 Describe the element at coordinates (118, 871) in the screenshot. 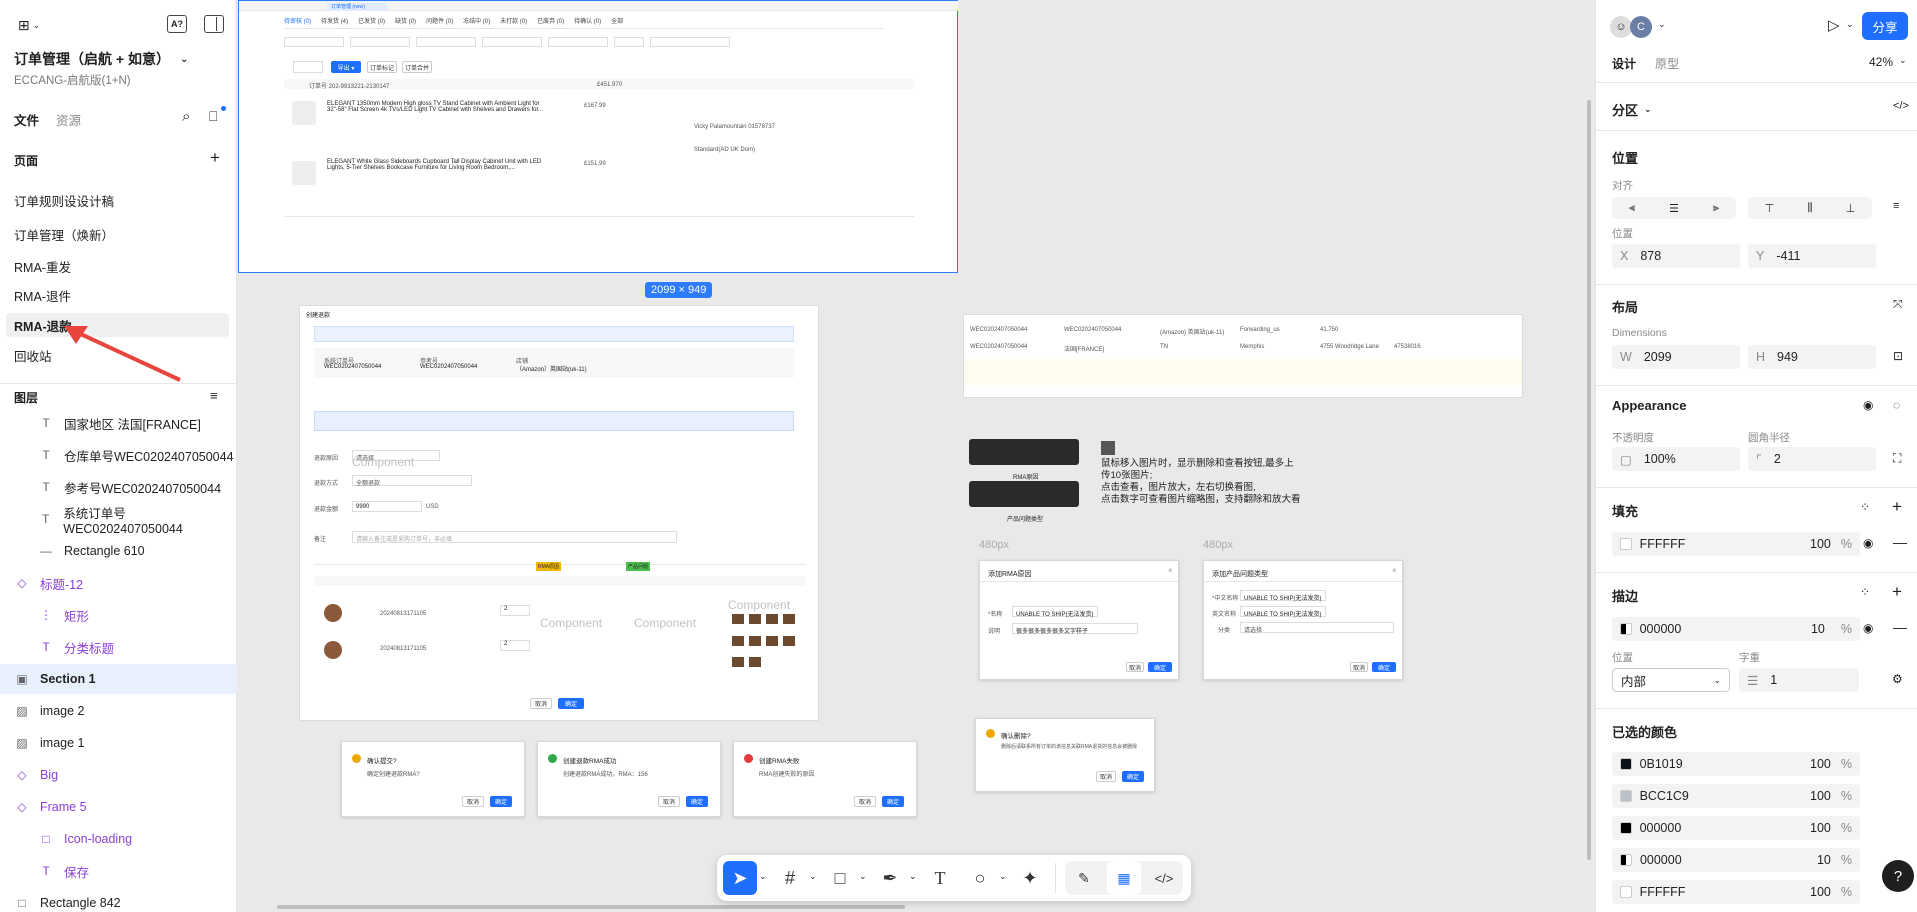

I see `layer-item: T 保存` at that location.